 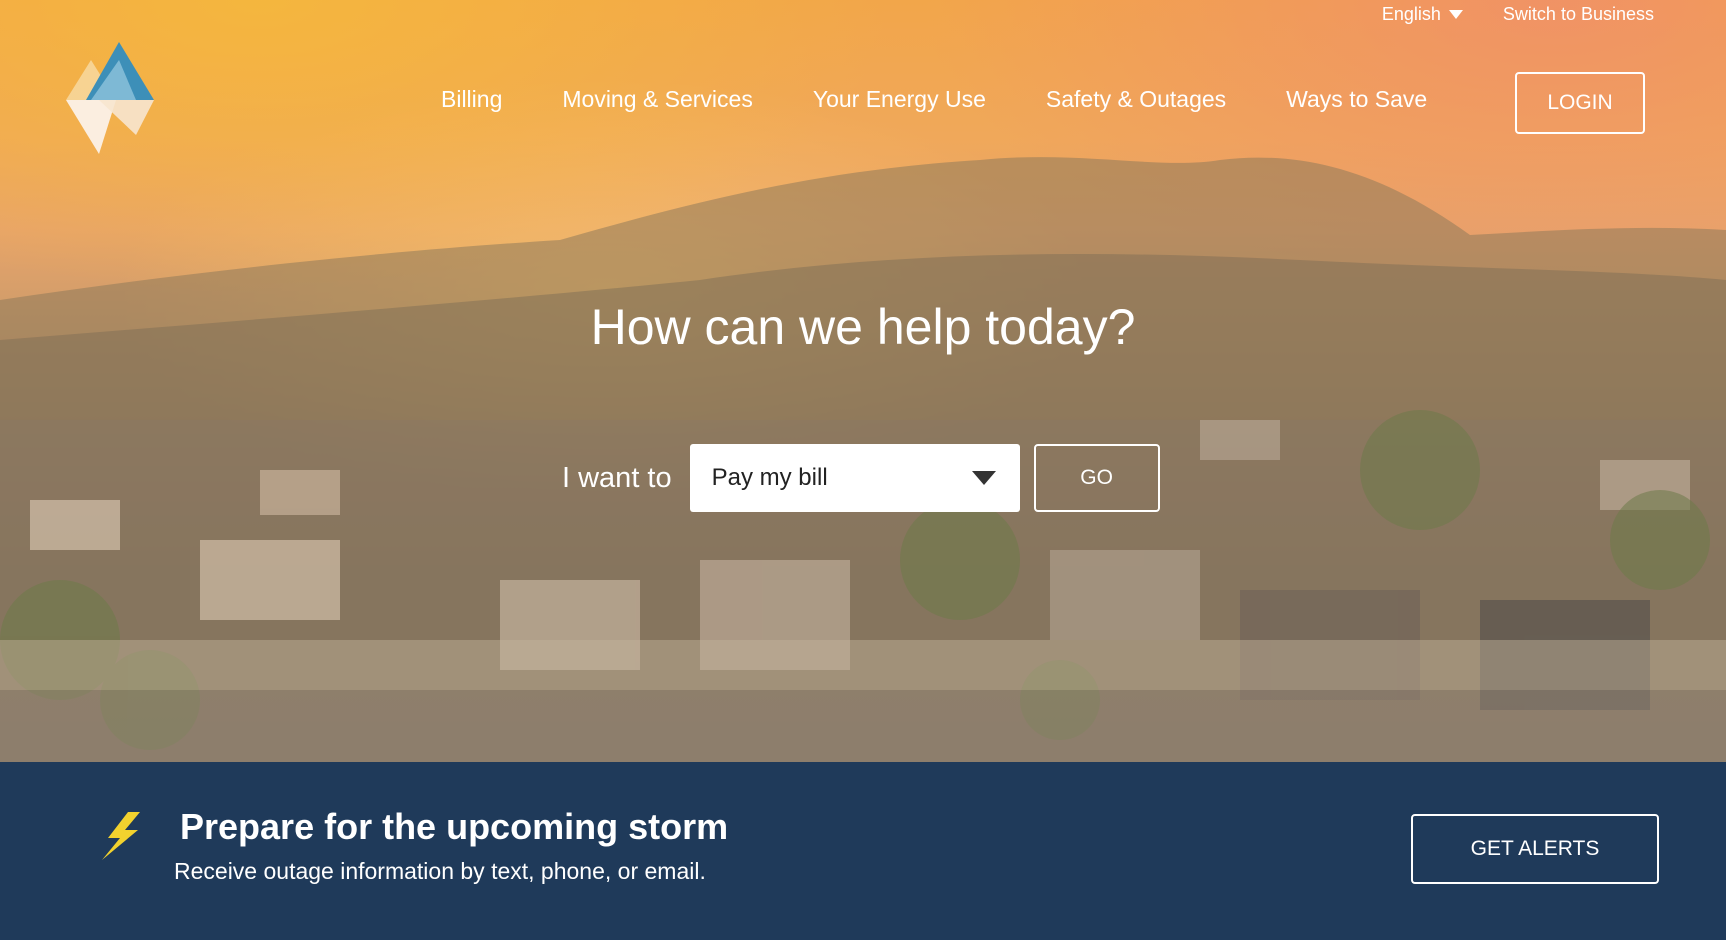 What do you see at coordinates (454, 826) in the screenshot?
I see `alert-title: Prepare for the upcoming storm` at bounding box center [454, 826].